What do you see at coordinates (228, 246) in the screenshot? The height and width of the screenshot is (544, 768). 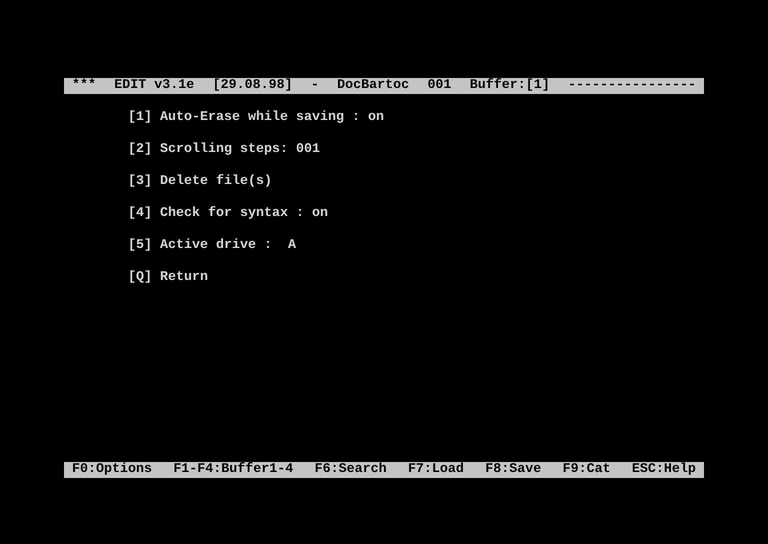 I see `menu-option: Active drive : A` at bounding box center [228, 246].